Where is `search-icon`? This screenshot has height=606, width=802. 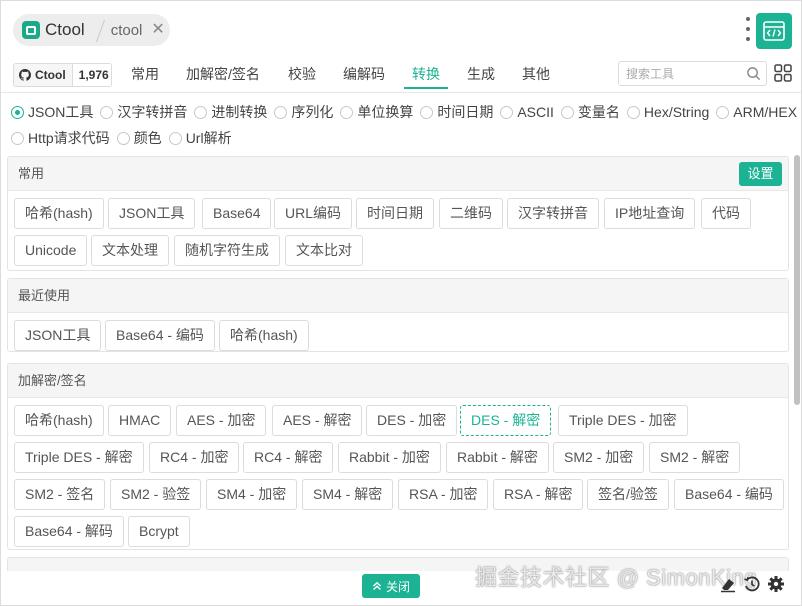
search-icon is located at coordinates (753, 73).